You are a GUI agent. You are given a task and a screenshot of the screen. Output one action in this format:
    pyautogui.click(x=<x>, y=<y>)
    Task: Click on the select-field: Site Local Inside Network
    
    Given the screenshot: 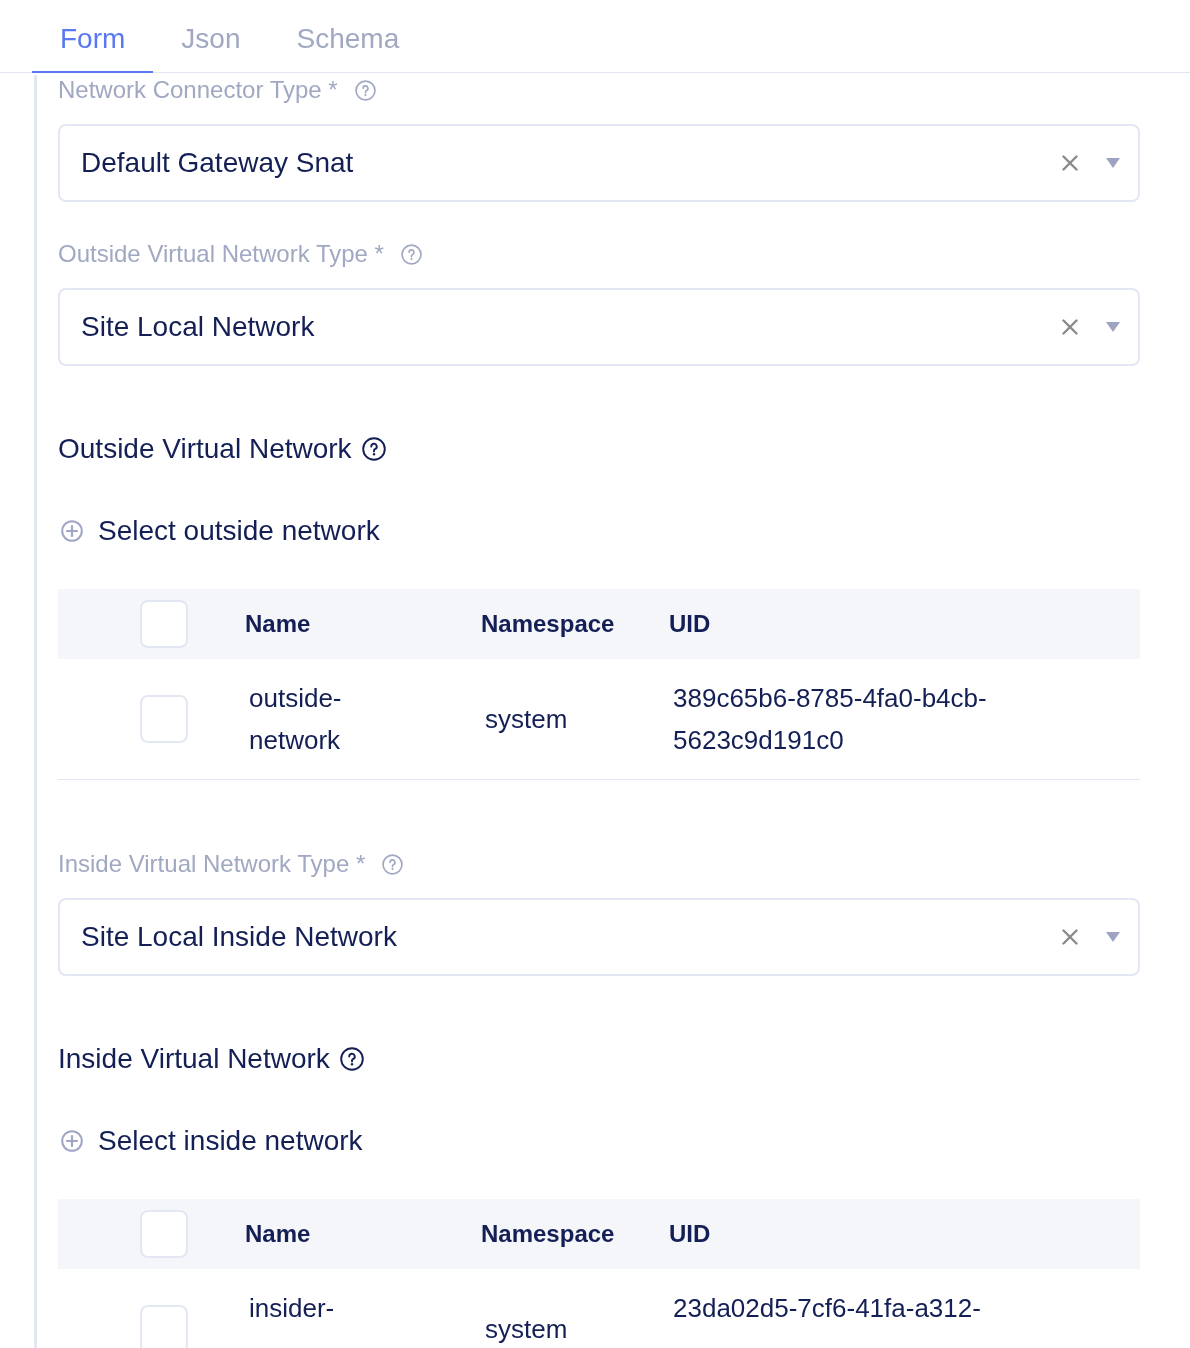 What is the action you would take?
    pyautogui.click(x=599, y=937)
    